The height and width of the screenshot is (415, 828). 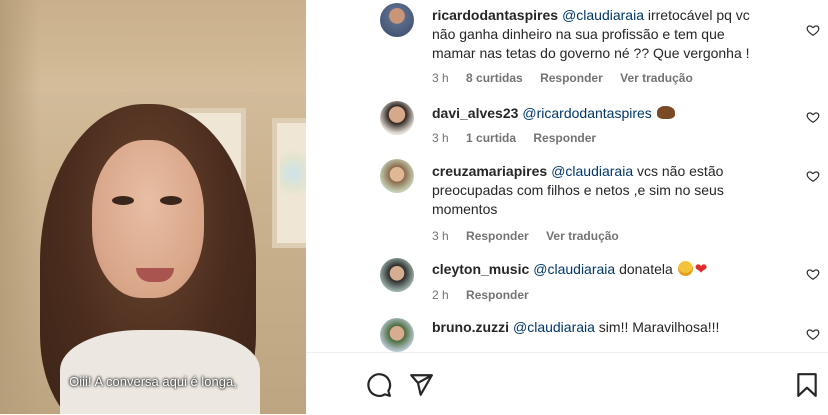 What do you see at coordinates (421, 385) in the screenshot?
I see `share-icon` at bounding box center [421, 385].